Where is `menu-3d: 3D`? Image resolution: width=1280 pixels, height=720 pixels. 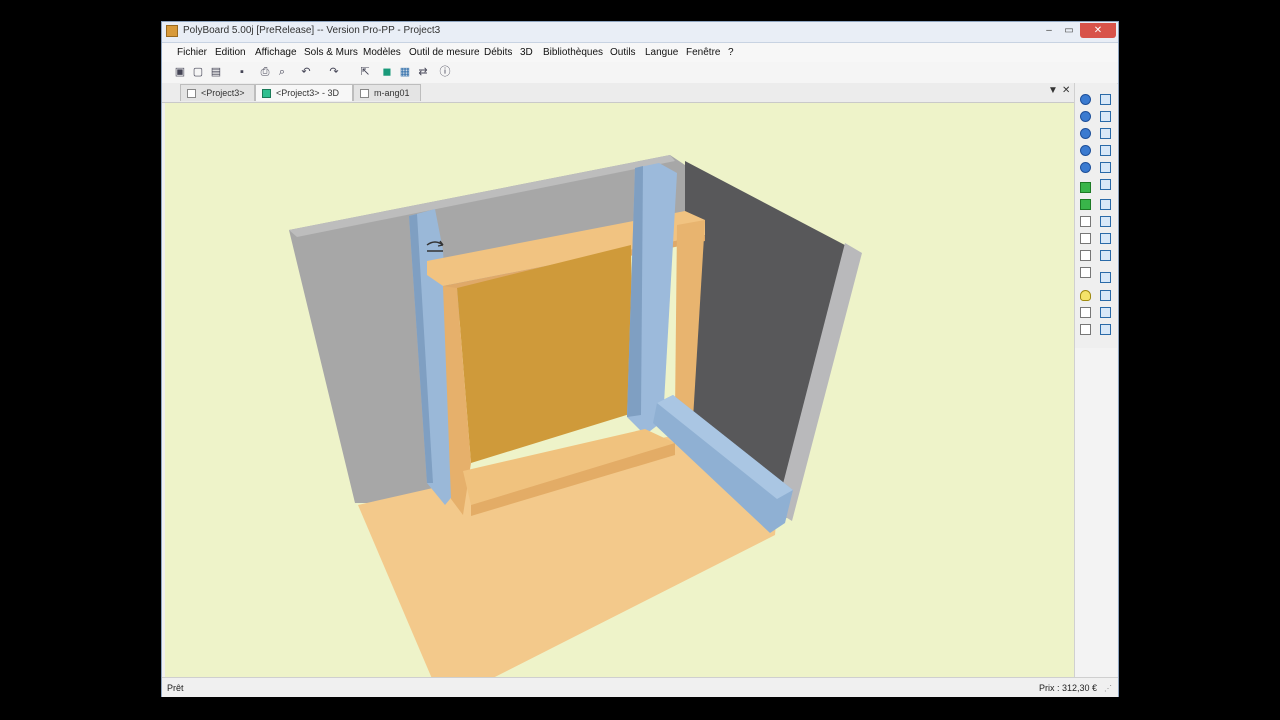 menu-3d: 3D is located at coordinates (526, 52).